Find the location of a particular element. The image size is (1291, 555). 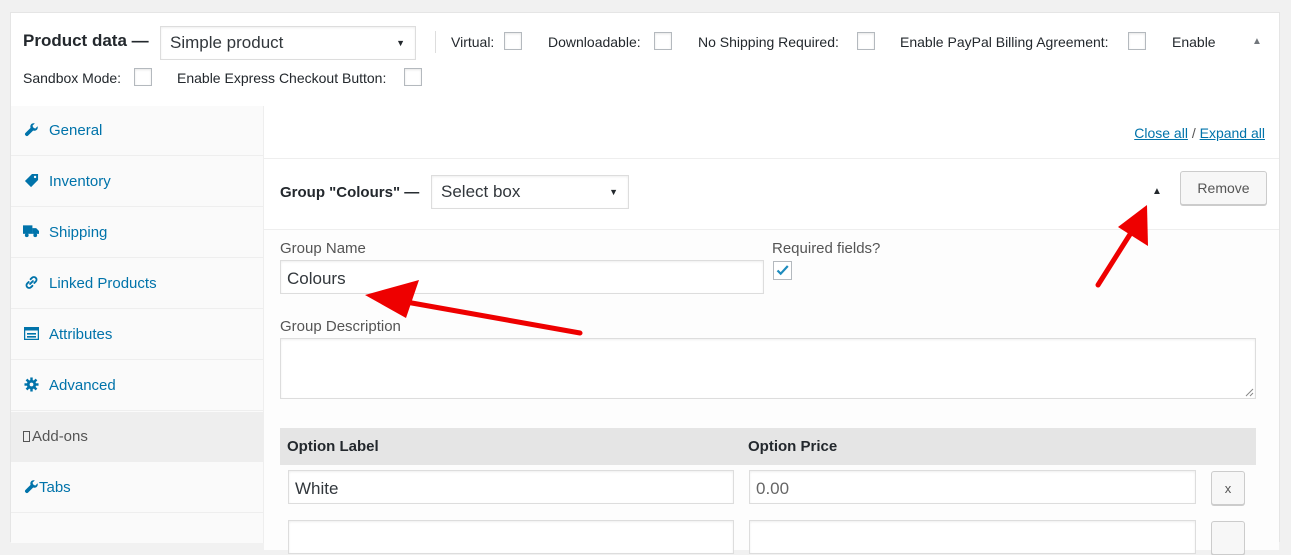

collapse-panel-icon: ▲ is located at coordinates (1257, 41).